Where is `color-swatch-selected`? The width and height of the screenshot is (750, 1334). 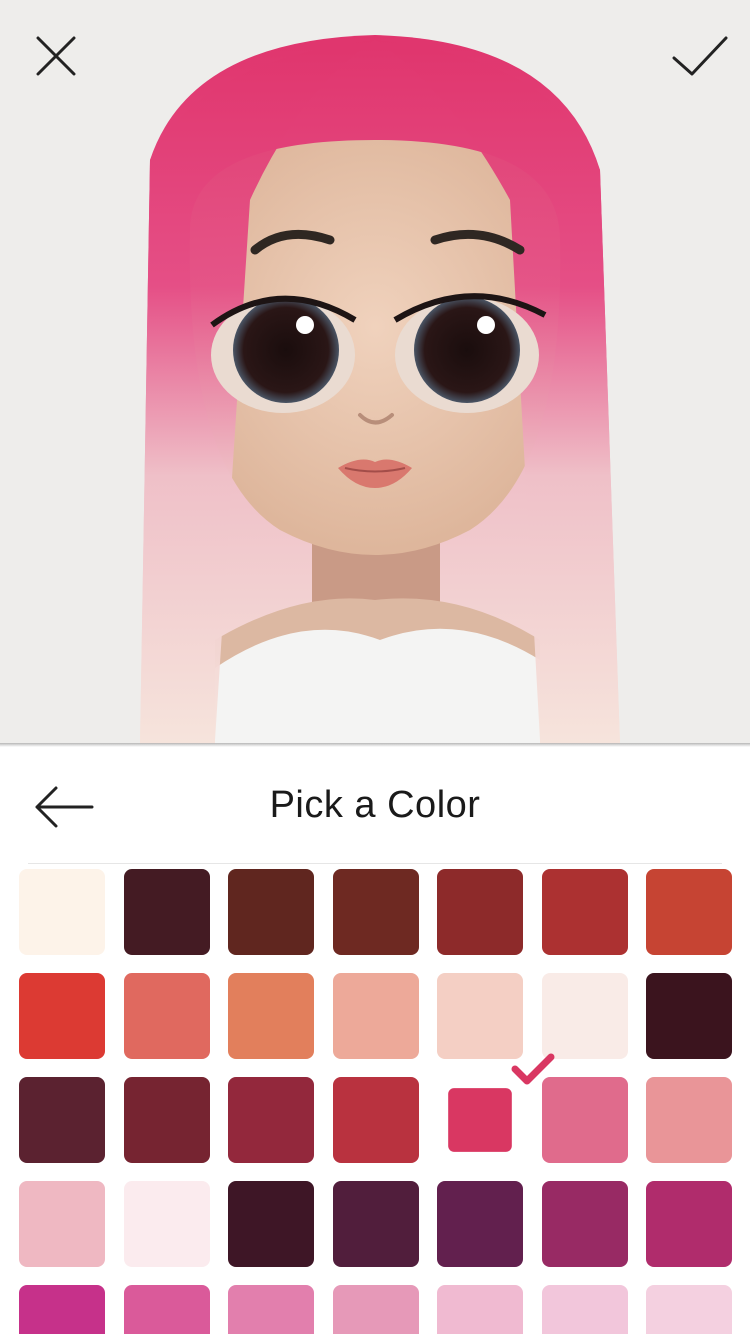
color-swatch-selected is located at coordinates (480, 1120).